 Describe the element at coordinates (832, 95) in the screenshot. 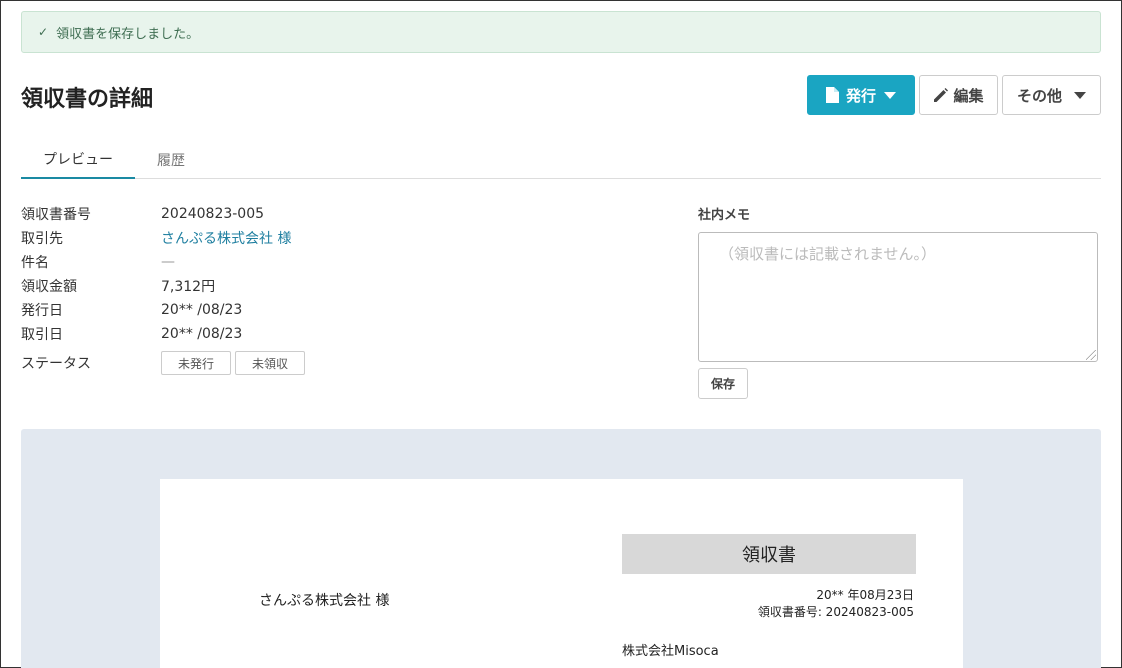

I see `document-icon` at that location.